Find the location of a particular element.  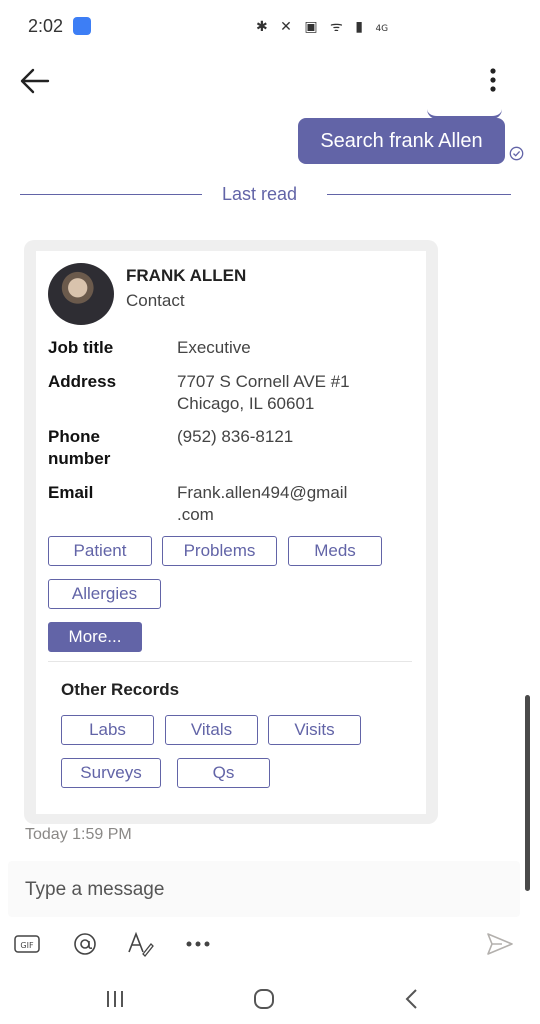

more-vertical-icon is located at coordinates (493, 80).